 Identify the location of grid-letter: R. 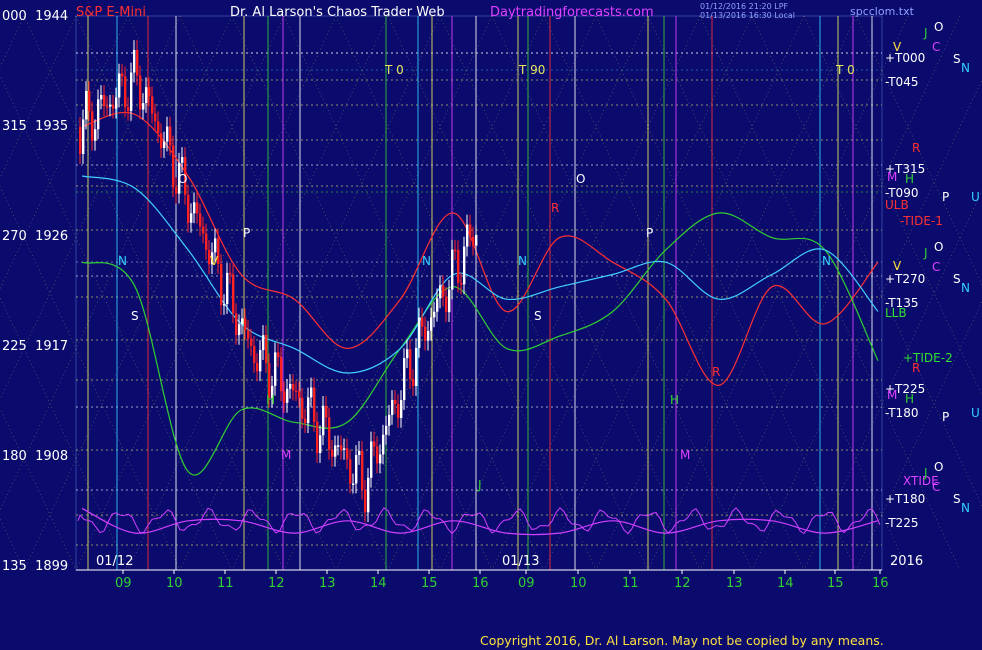
(716, 372).